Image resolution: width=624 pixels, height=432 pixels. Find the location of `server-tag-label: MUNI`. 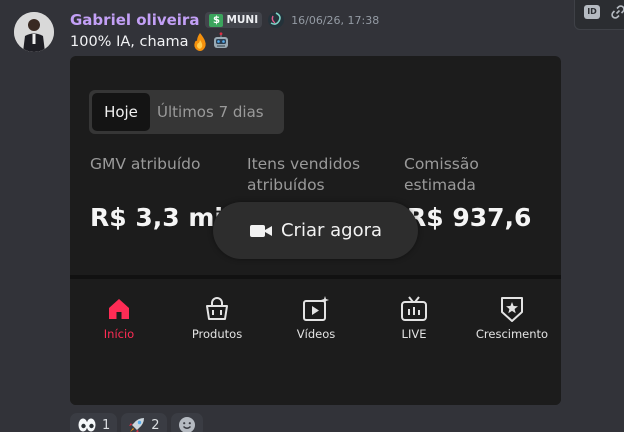

server-tag-label: MUNI is located at coordinates (242, 20).